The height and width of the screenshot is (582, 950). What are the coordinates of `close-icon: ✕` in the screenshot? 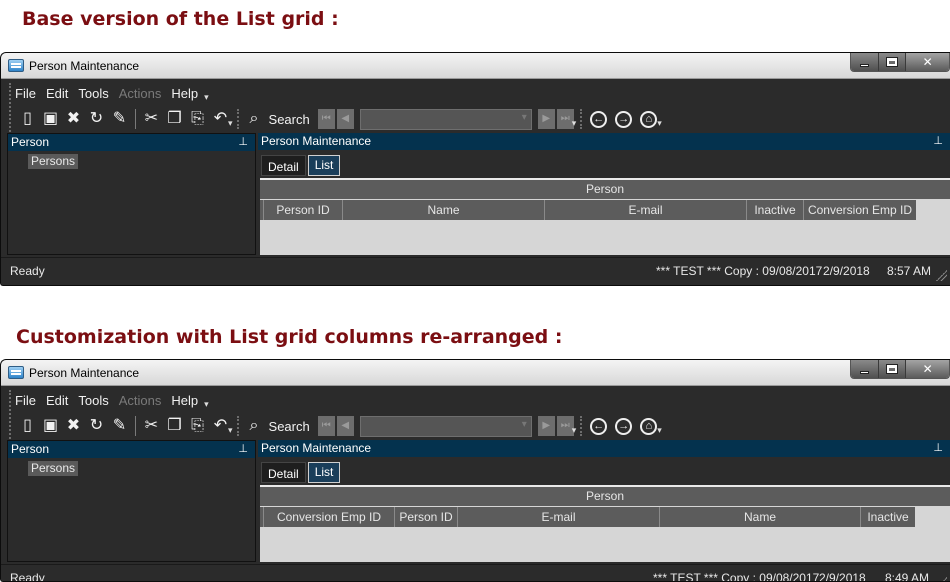 It's located at (927, 62).